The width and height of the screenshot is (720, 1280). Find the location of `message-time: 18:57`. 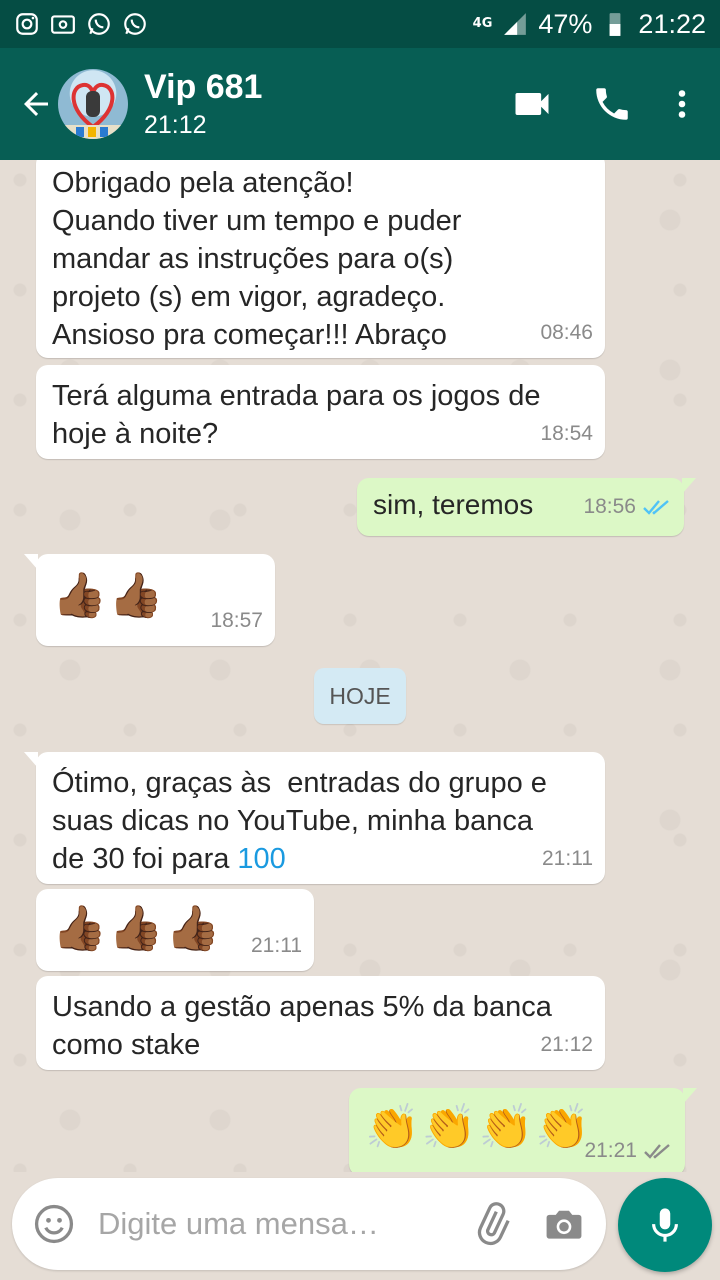

message-time: 18:57 is located at coordinates (236, 620).